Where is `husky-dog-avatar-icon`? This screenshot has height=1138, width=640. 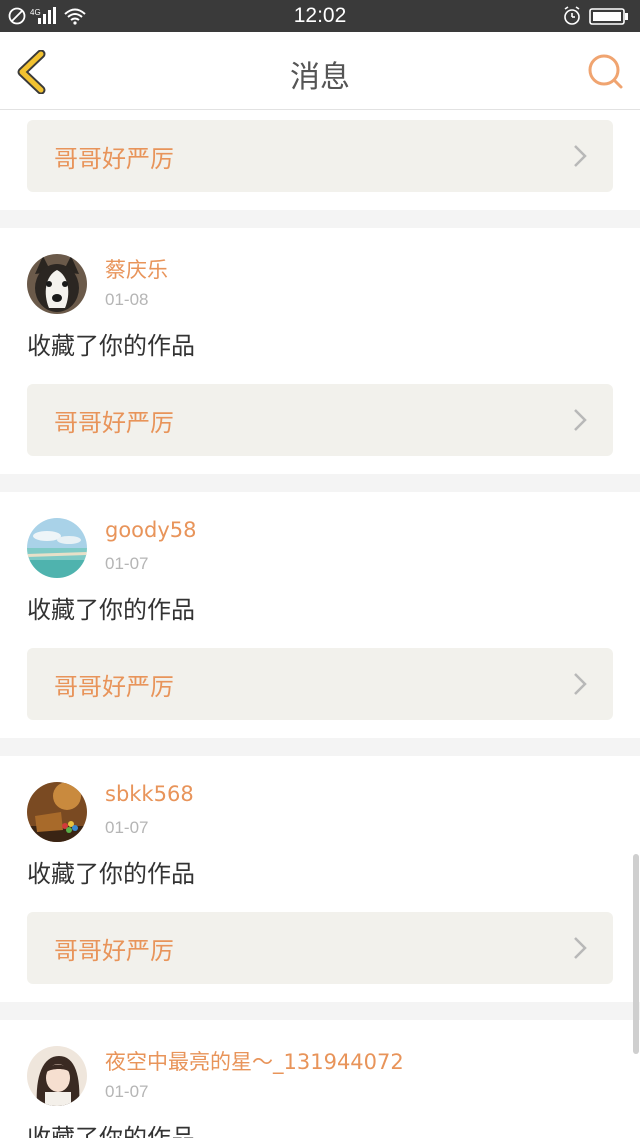 husky-dog-avatar-icon is located at coordinates (57, 284).